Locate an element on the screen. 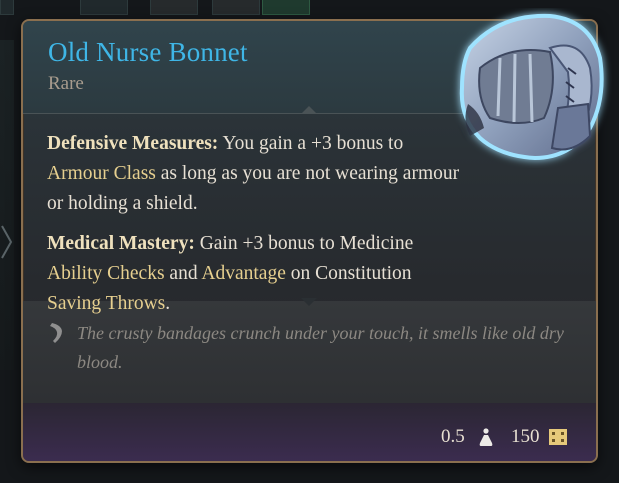 Image resolution: width=619 pixels, height=483 pixels. keyword-link-advantage: Advantage is located at coordinates (243, 273).